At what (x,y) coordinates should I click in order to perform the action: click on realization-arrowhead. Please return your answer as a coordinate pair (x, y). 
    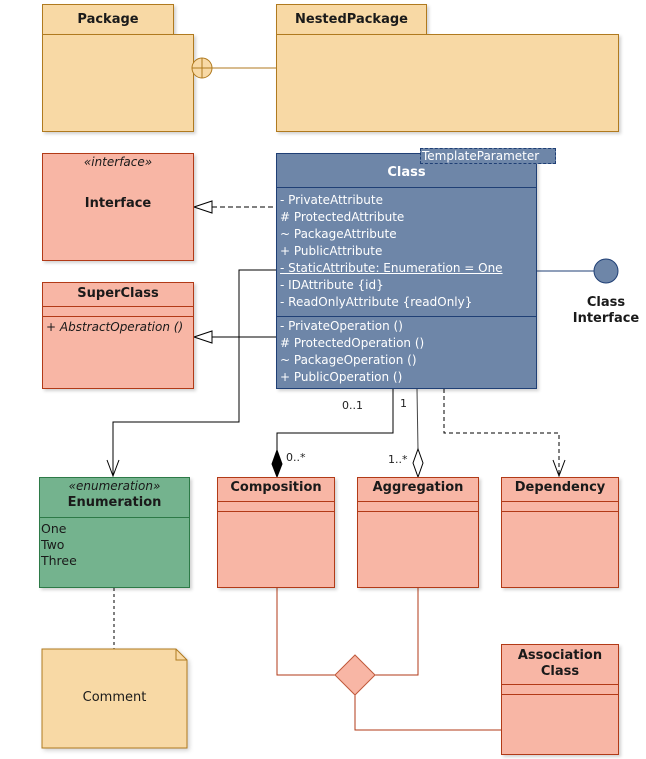
    Looking at the image, I should click on (202, 207).